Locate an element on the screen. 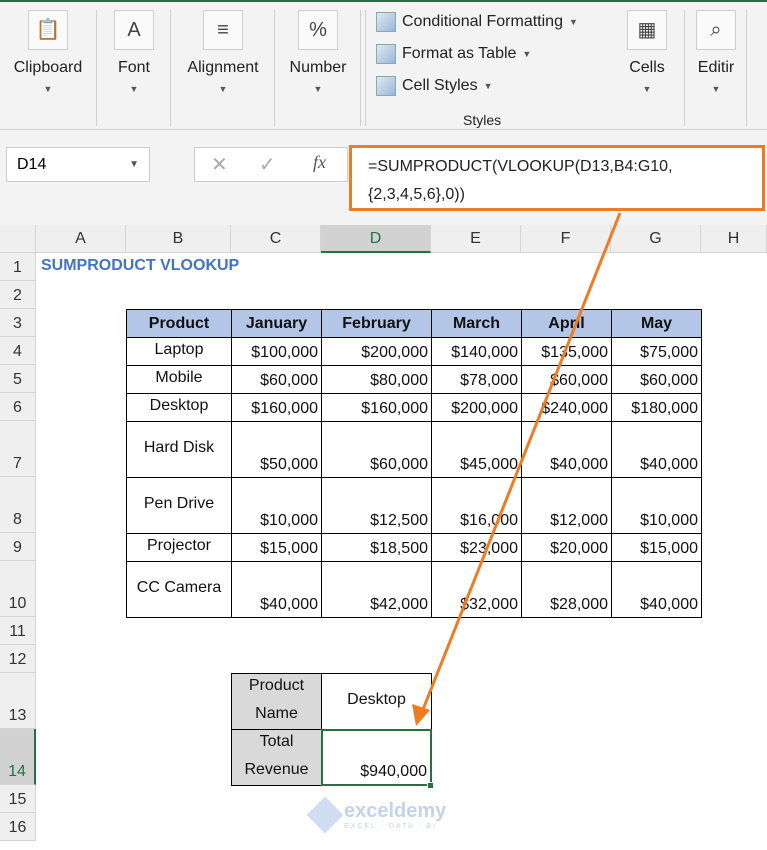  row-header-14: 14 is located at coordinates (18, 757).